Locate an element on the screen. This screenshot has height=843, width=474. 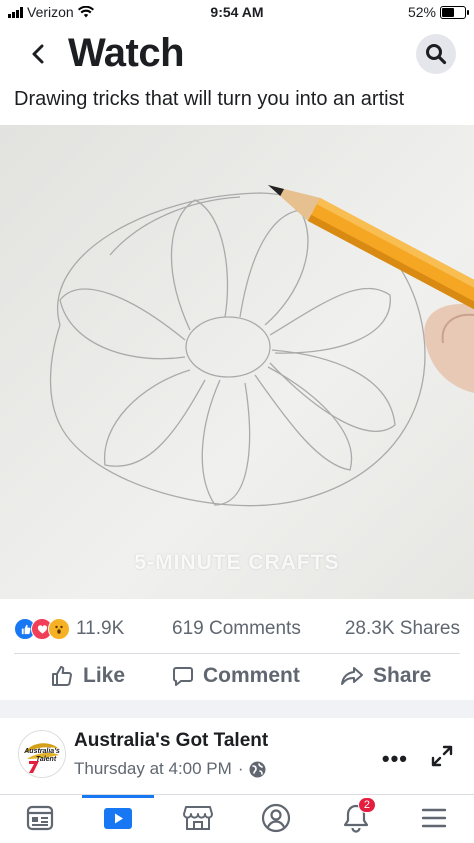
reaction-icons is located at coordinates (42, 629).